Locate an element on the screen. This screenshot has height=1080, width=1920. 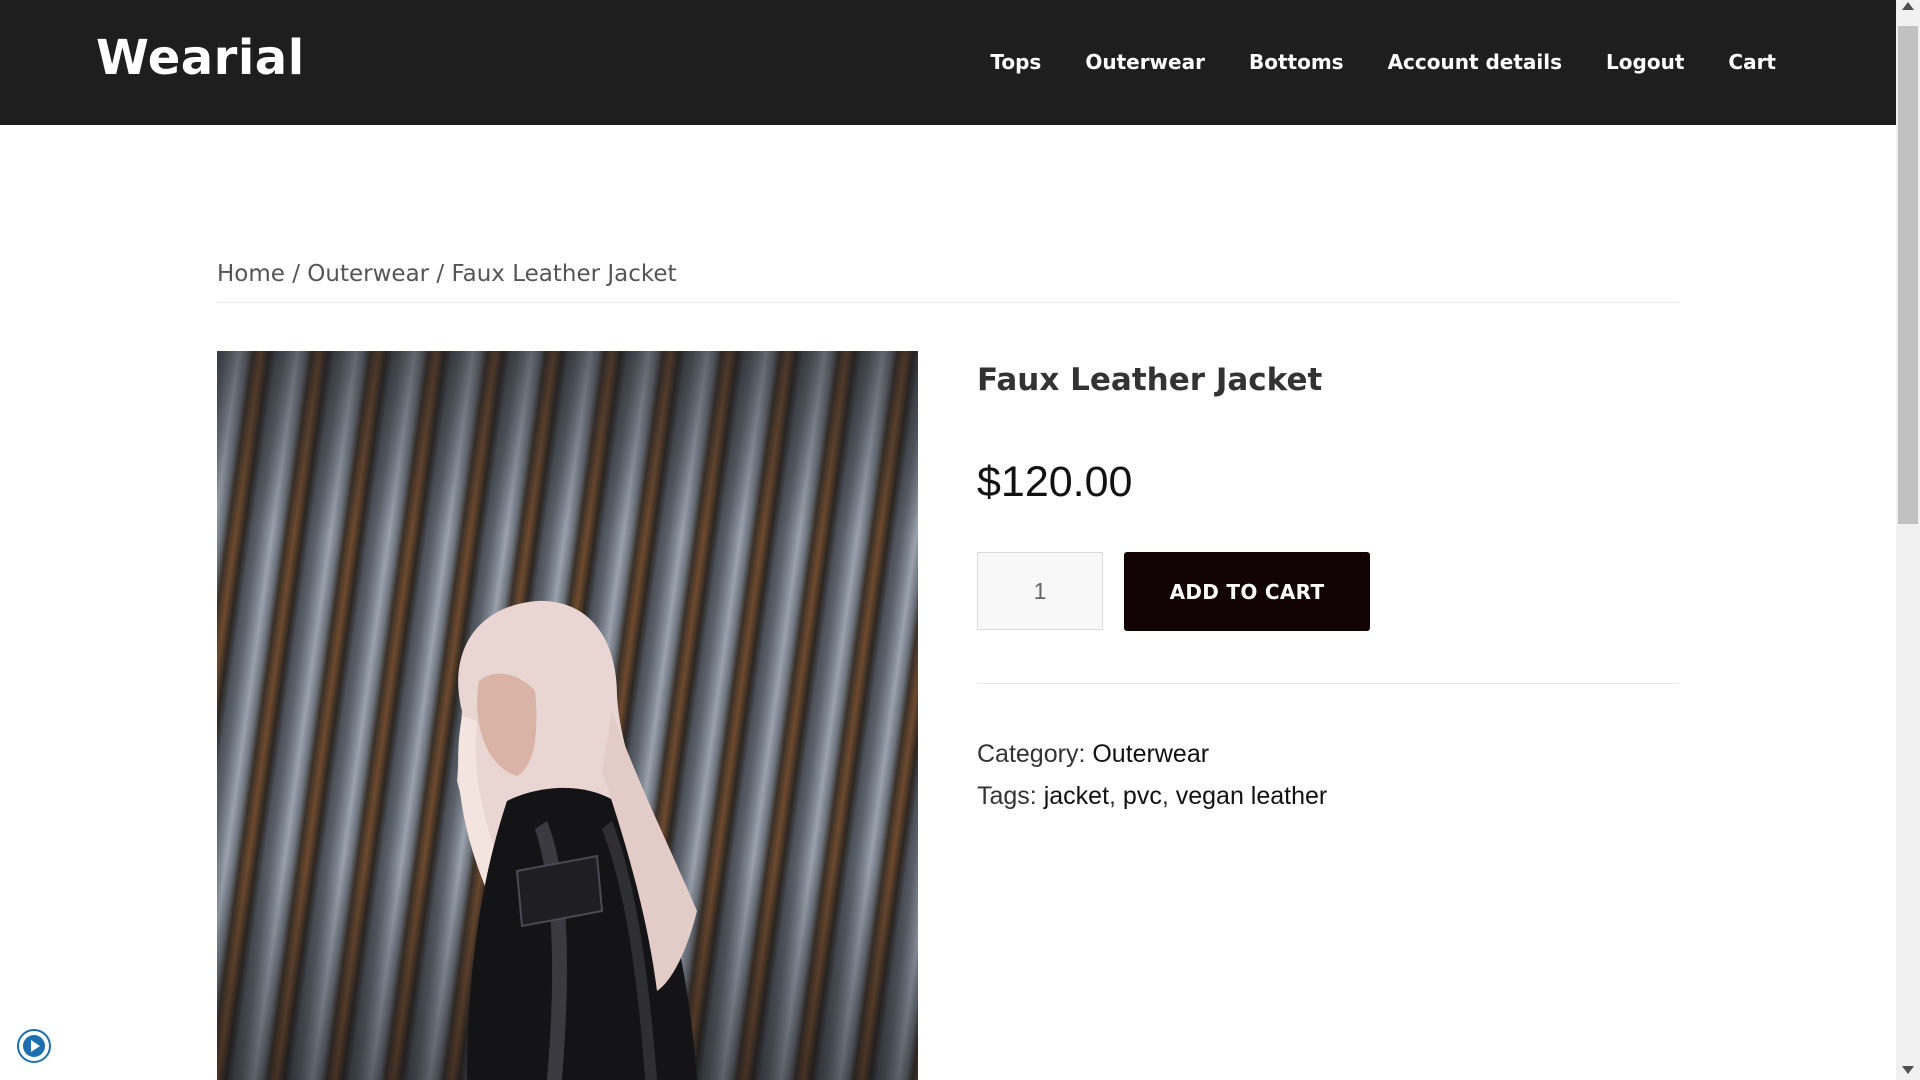
nav-item-bottoms: Bottoms is located at coordinates (1296, 62).